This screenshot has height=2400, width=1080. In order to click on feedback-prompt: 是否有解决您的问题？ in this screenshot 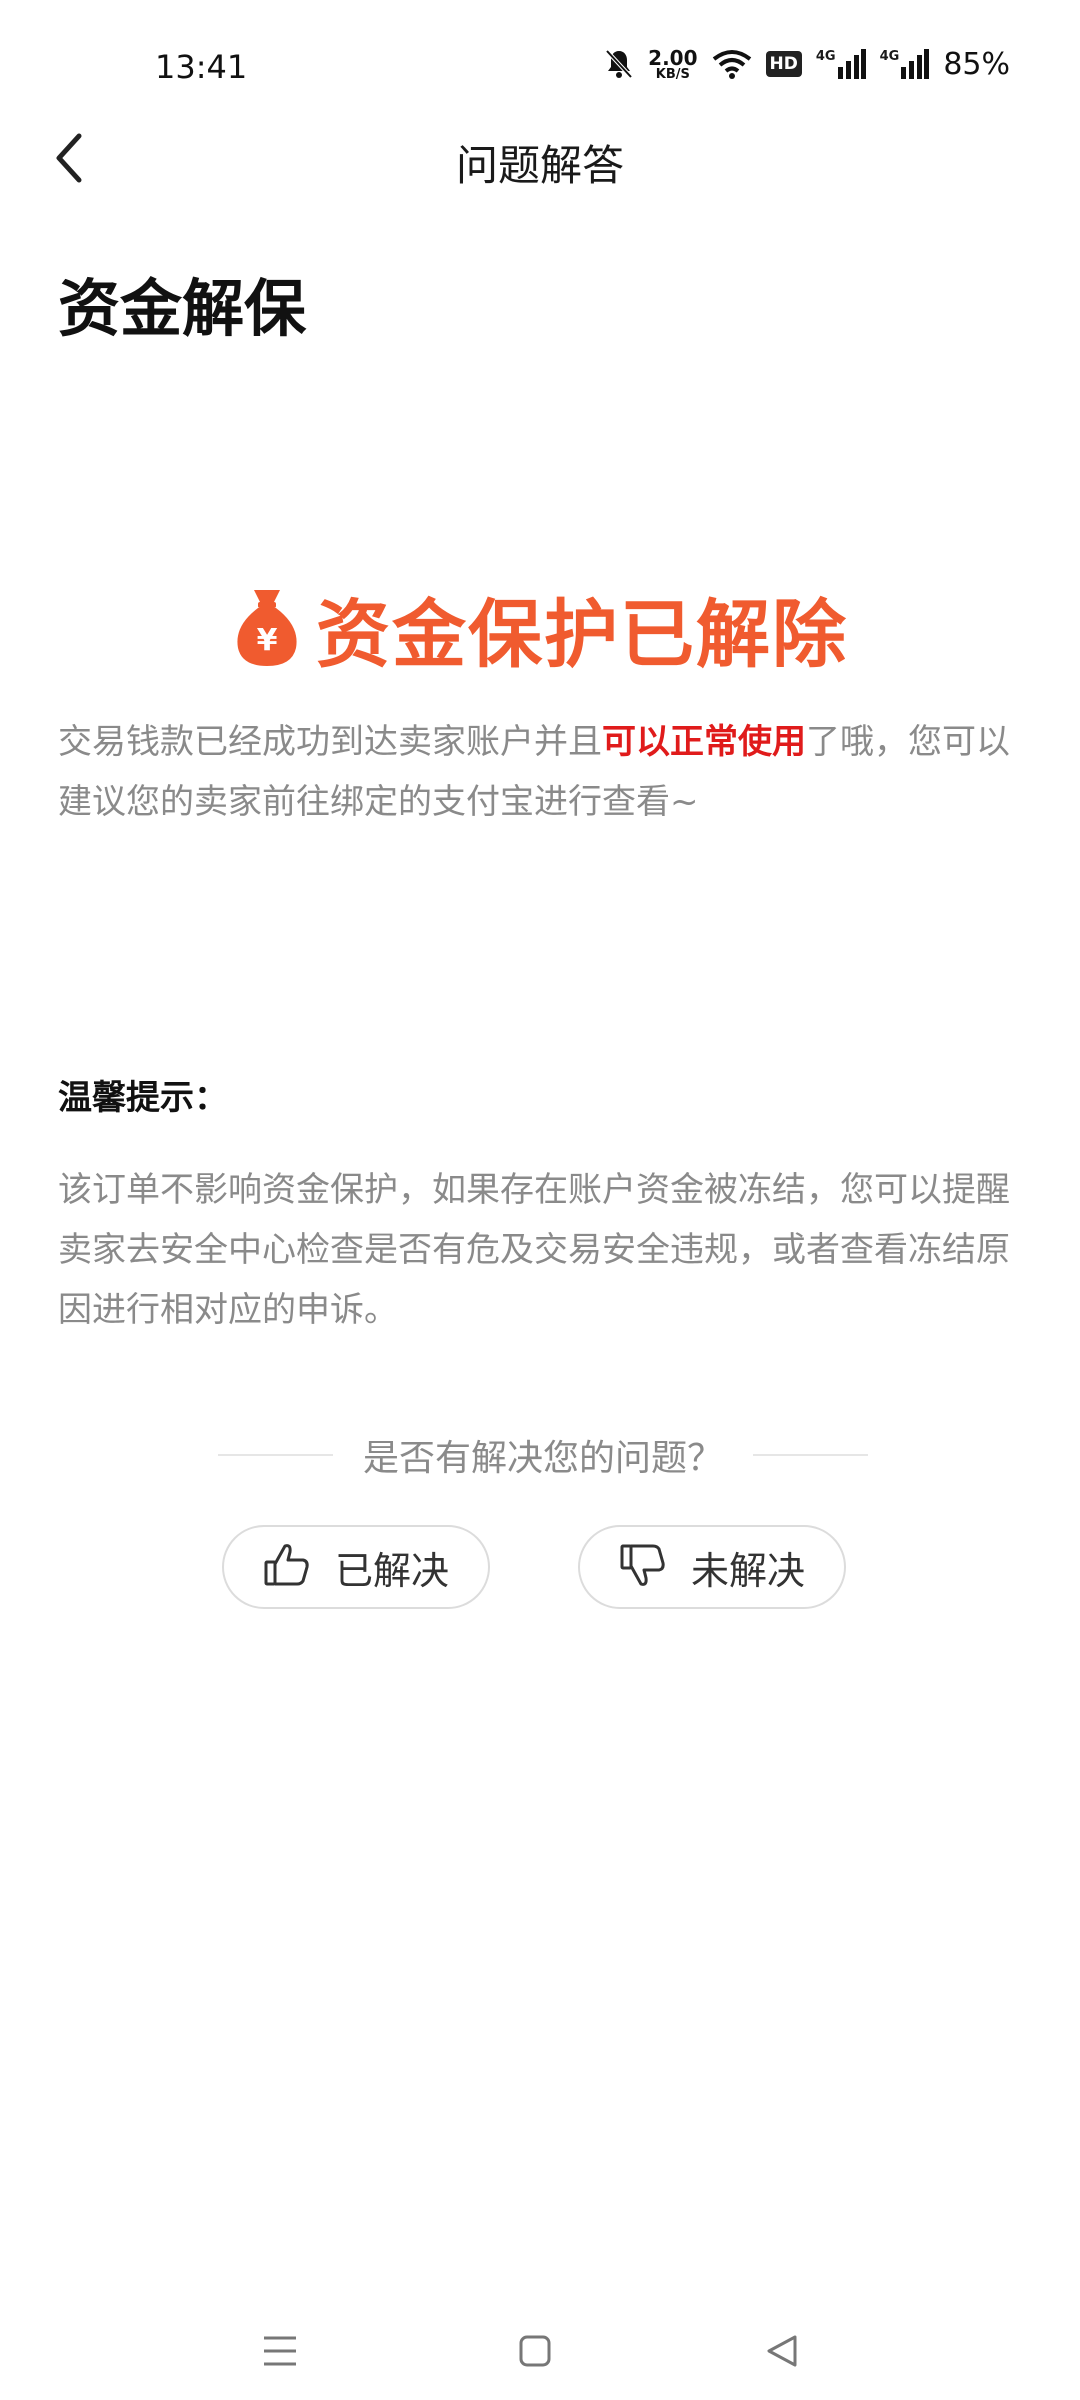, I will do `click(543, 1455)`.